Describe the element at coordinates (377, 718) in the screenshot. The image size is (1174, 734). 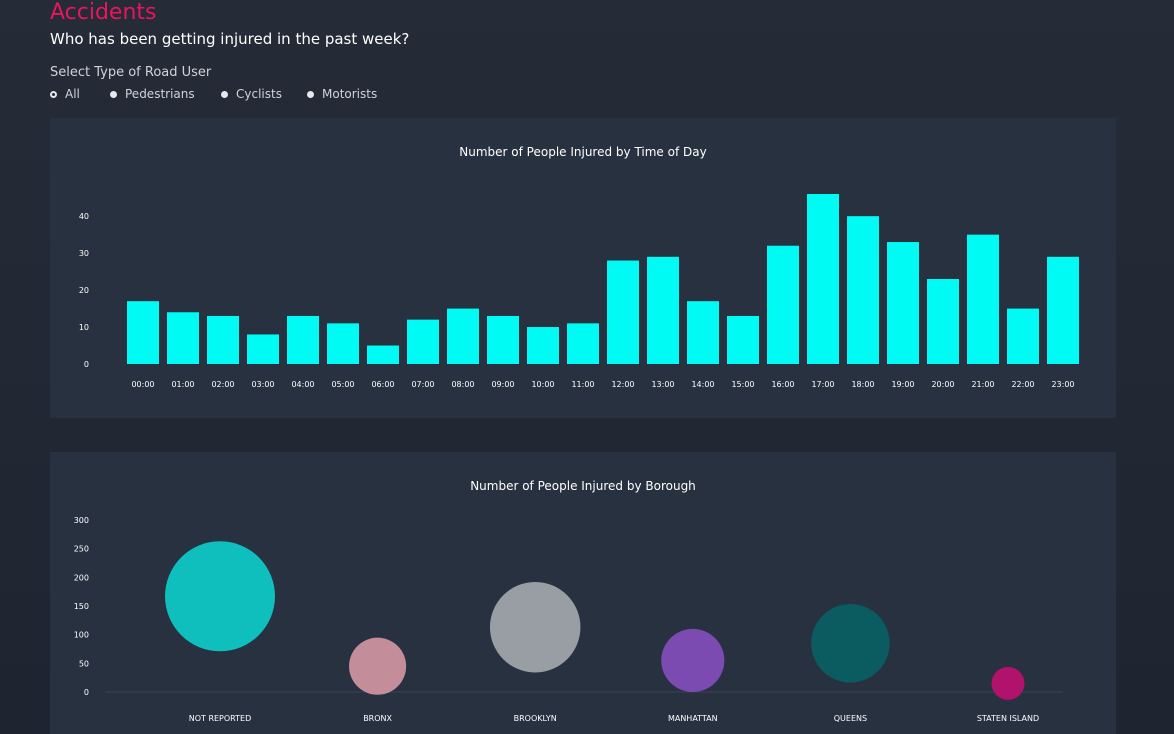
I see `x-tick-label: BRONX` at that location.